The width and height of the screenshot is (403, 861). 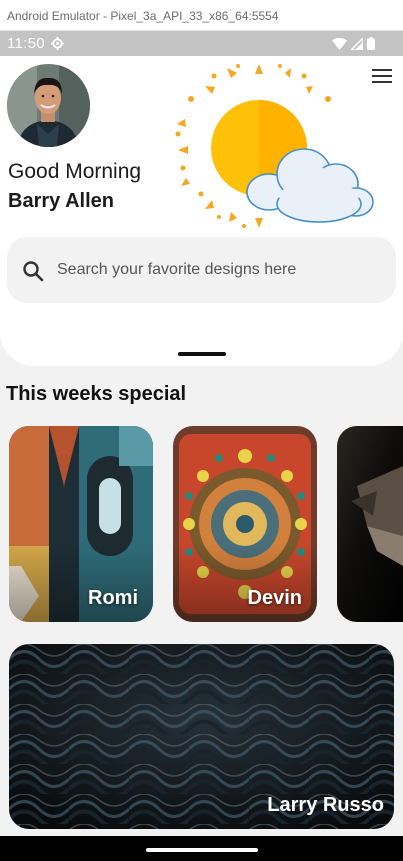 I want to click on user-name: Barry Allen, so click(x=61, y=201).